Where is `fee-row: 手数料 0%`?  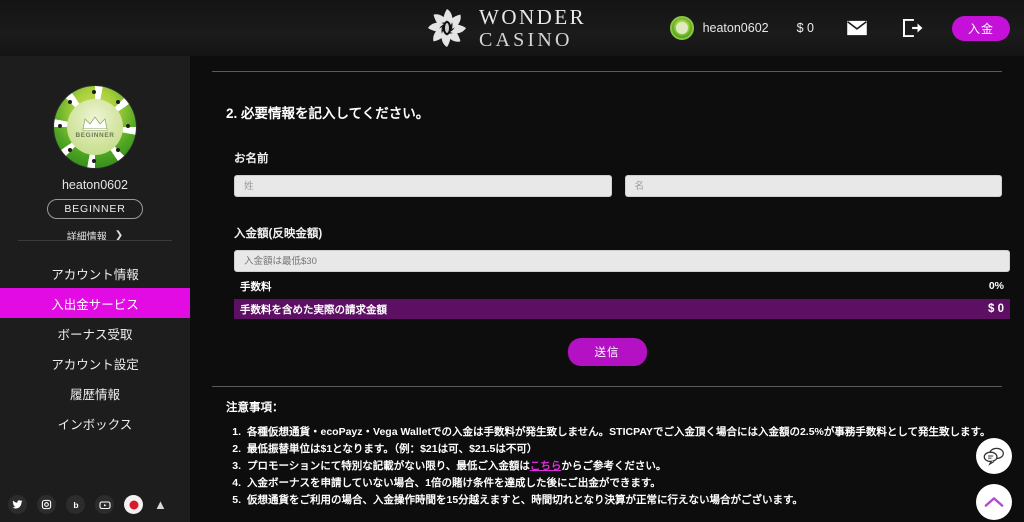
fee-row: 手数料 0% is located at coordinates (622, 286).